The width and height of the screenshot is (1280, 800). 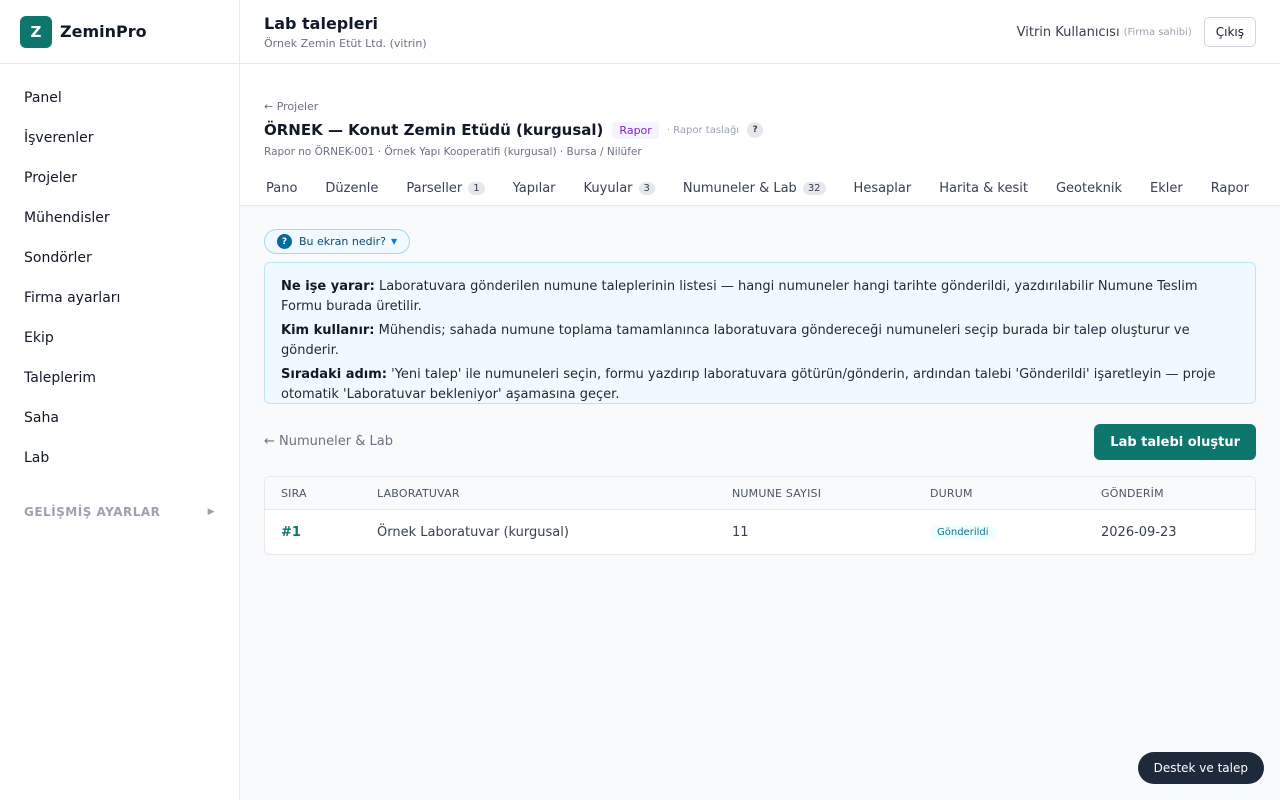 I want to click on request-seq-link: #1, so click(x=291, y=532).